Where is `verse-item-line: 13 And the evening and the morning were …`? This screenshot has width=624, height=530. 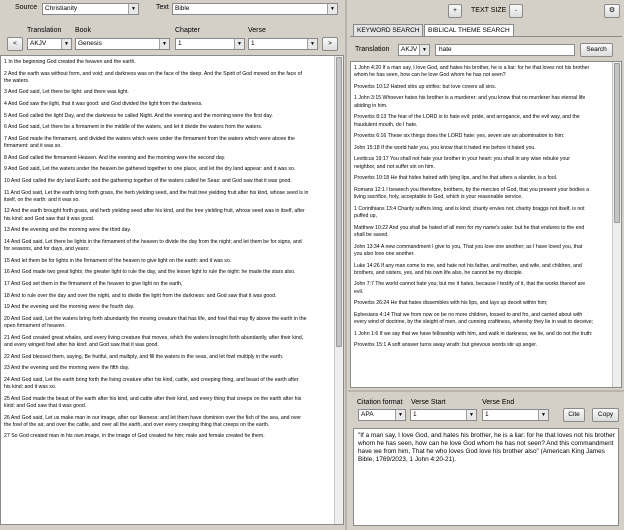
verse-item-line: 13 And the evening and the morning were … is located at coordinates (68, 230).